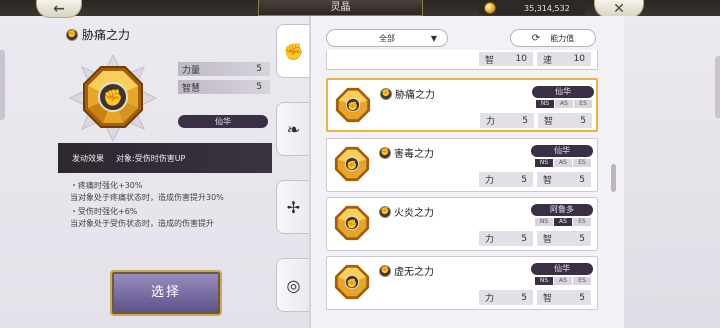 Image resolution: width=720 pixels, height=328 pixels. What do you see at coordinates (462, 224) in the screenshot?
I see `list-item: ✊ ✊ 火炎之力 阿鲁多 NS AS ES 力 5 智 5` at bounding box center [462, 224].